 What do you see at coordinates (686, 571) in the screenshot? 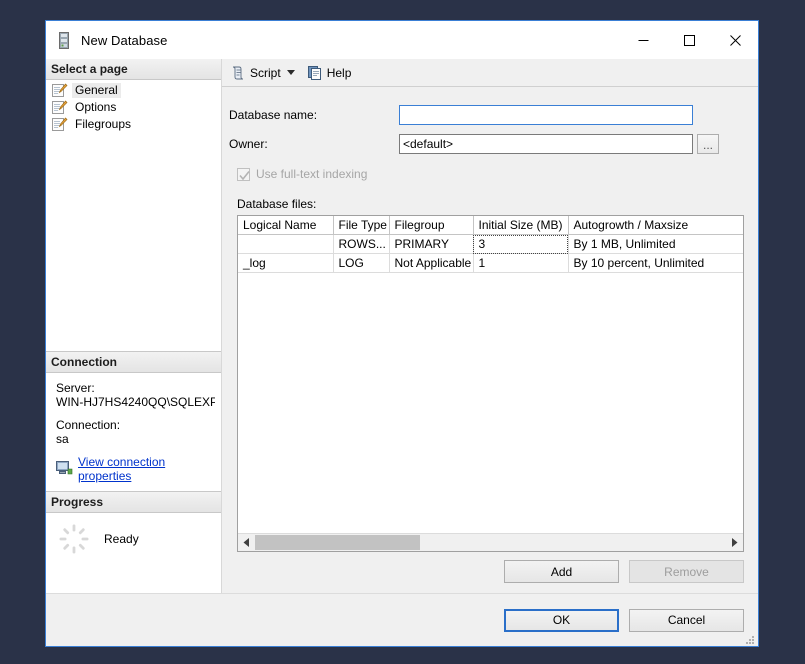
I see `remove-button: Remove` at bounding box center [686, 571].